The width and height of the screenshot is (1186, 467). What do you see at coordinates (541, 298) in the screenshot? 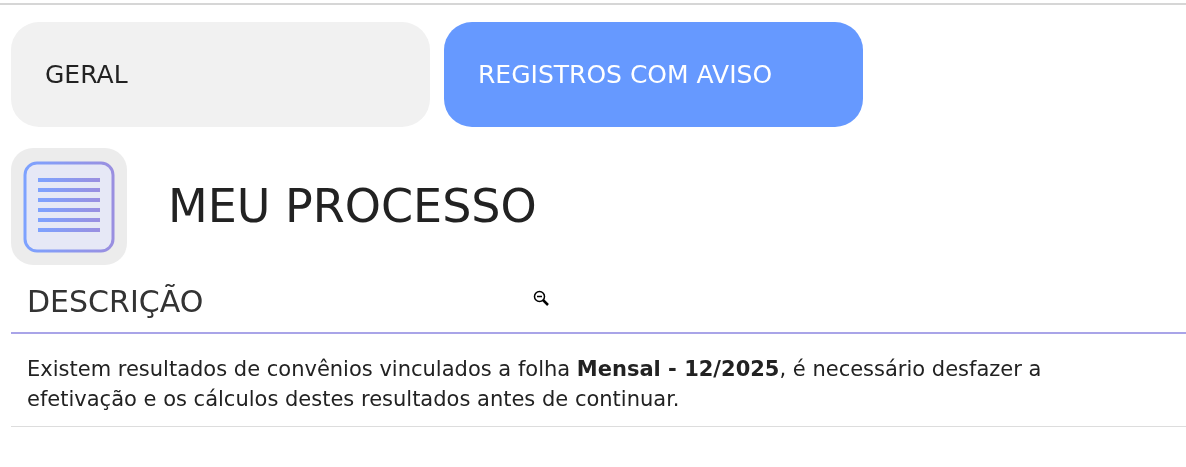
I see `zoom-out-cursor-icon` at bounding box center [541, 298].